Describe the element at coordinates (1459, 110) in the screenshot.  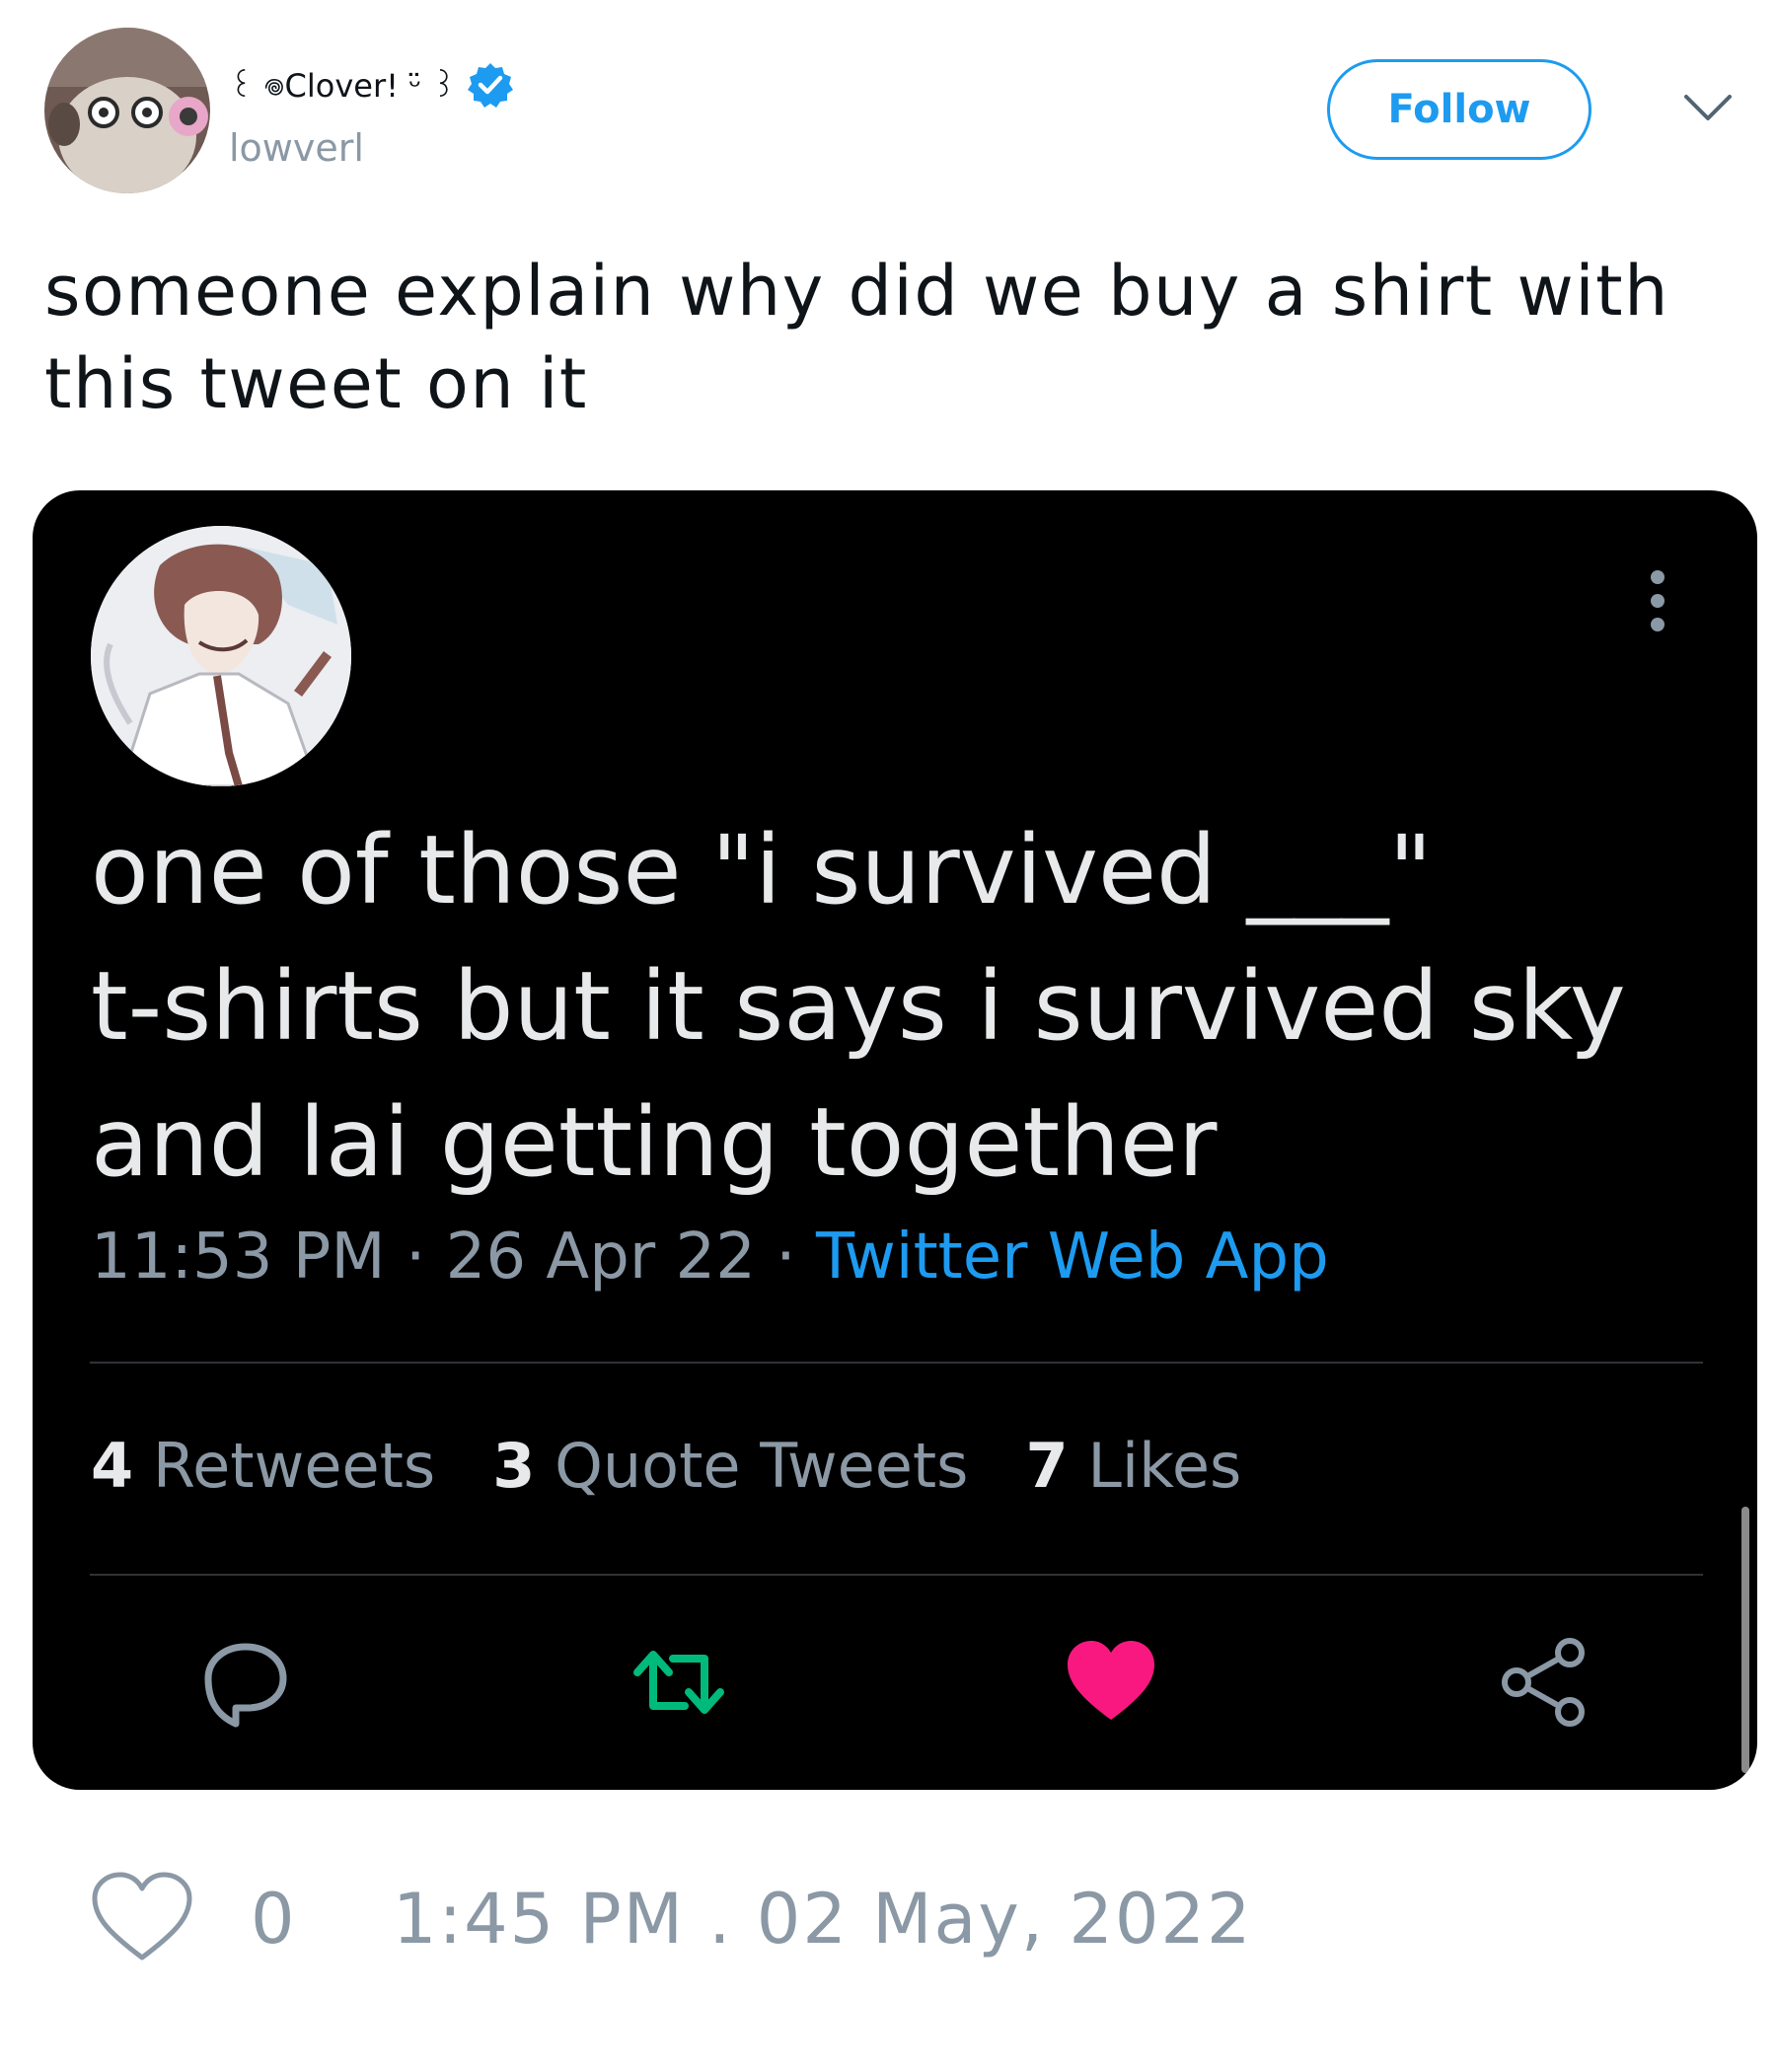
I see `follow-button: Follow` at that location.